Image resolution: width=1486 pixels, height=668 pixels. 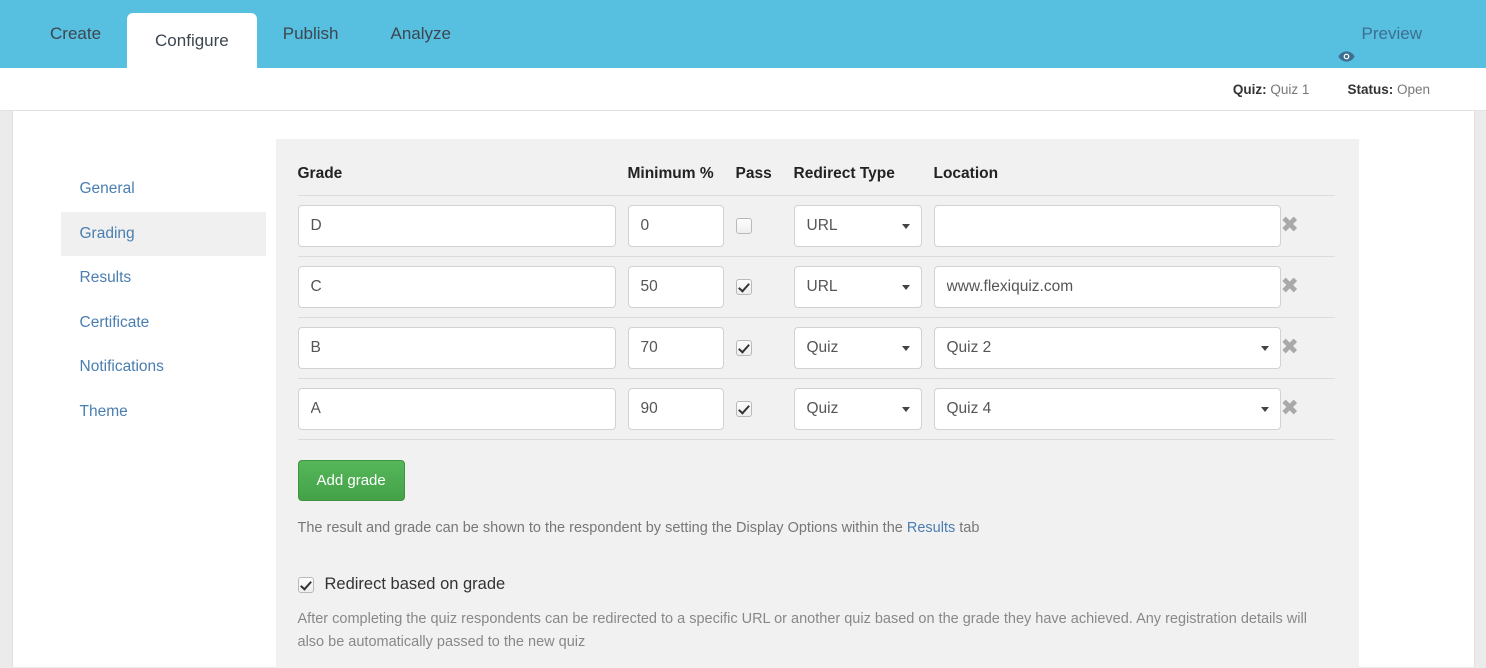 What do you see at coordinates (351, 480) in the screenshot?
I see `add-grade-button: Add grade` at bounding box center [351, 480].